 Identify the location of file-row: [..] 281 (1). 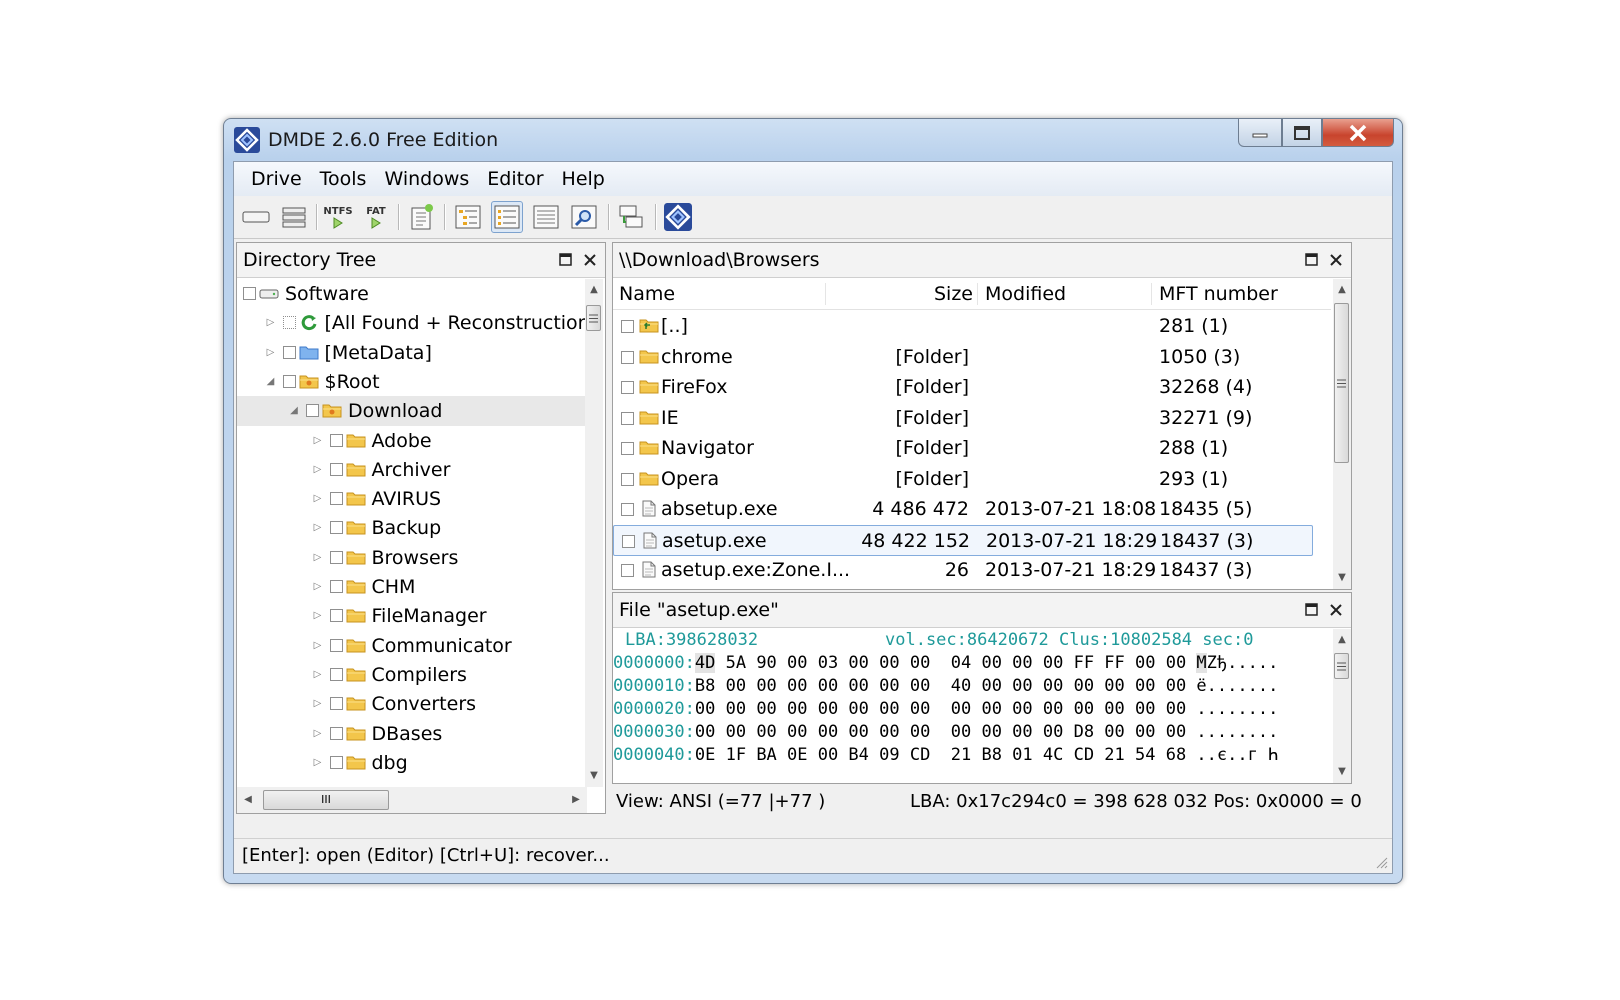
(963, 326).